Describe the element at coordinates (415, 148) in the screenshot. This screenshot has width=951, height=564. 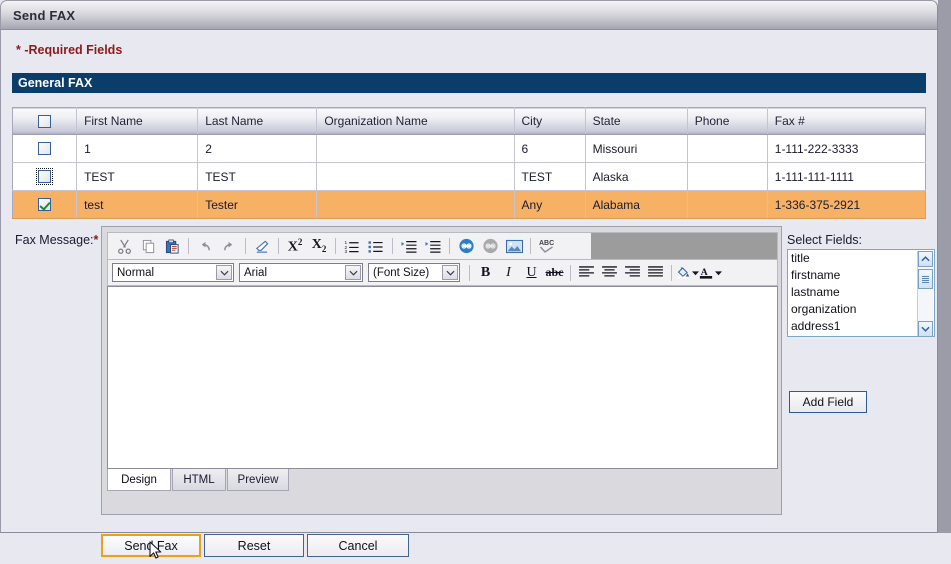
I see `cell-organization` at that location.